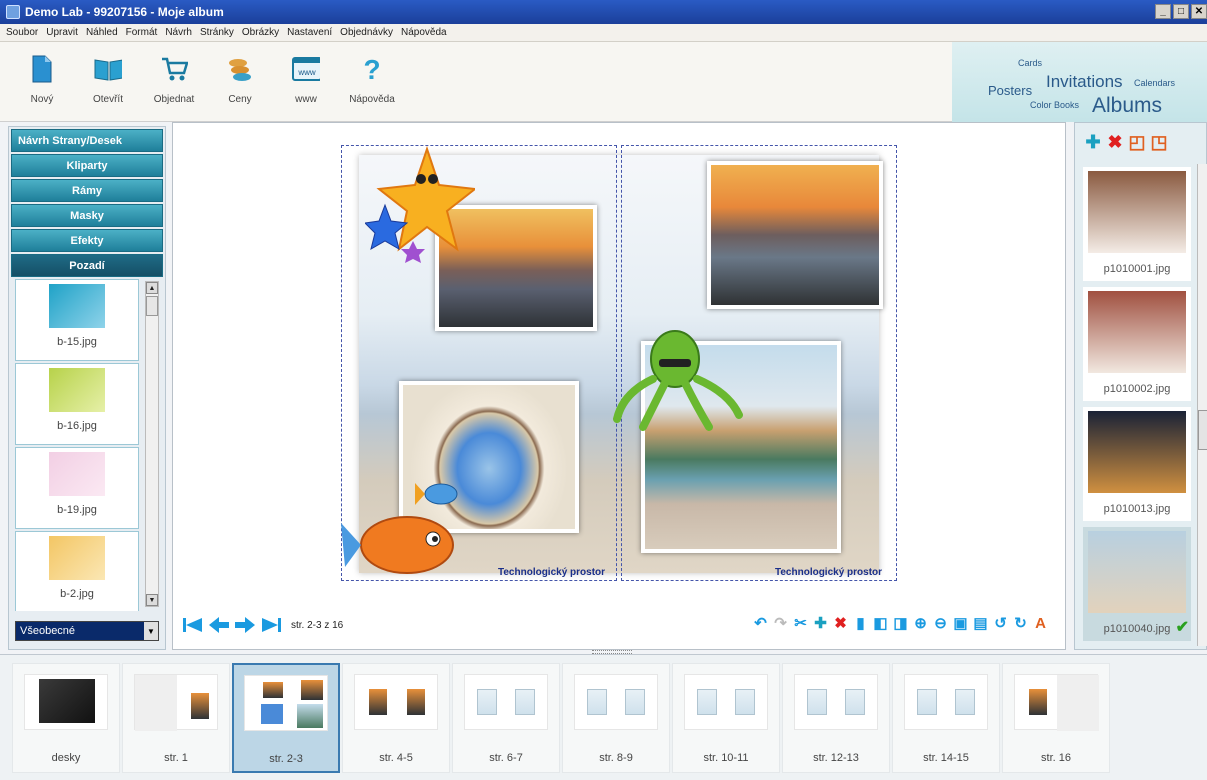 This screenshot has height=780, width=1207. I want to click on scroll-down-icon: ▼, so click(152, 600).